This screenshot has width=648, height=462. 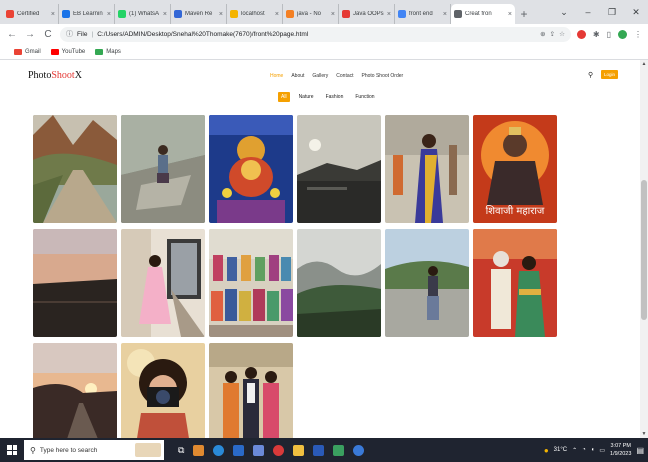 I want to click on start-button, so click(x=12, y=450).